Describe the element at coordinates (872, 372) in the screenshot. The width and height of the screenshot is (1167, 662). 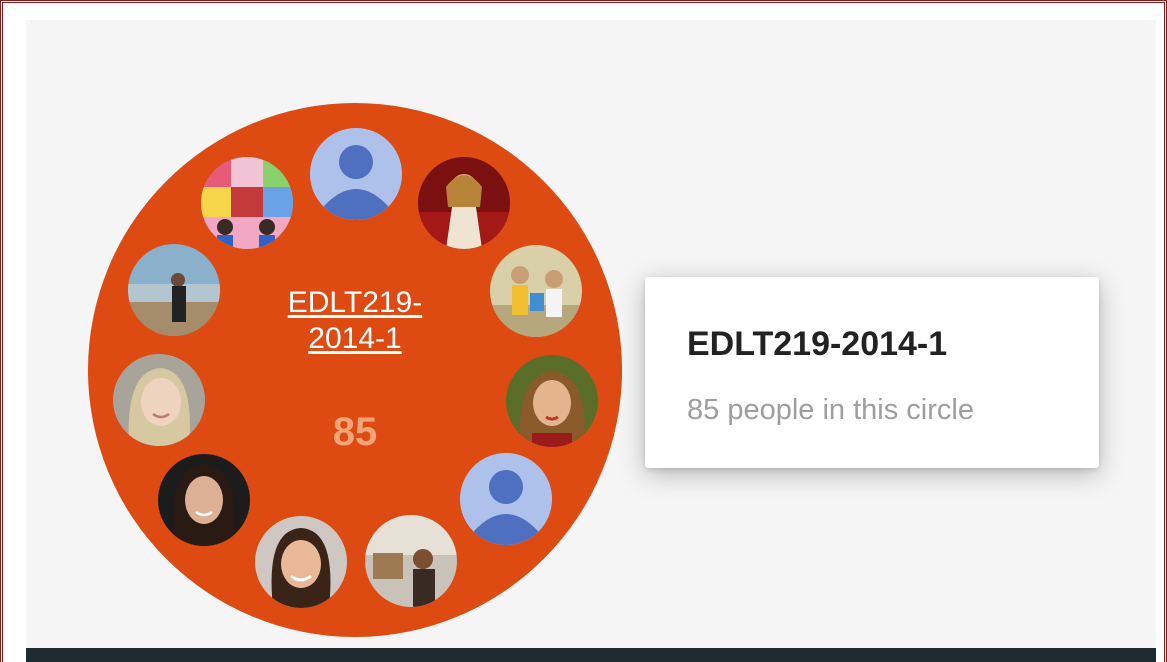
I see `circle-hovercard: EDLT219-2014-1 85 people in this circle` at that location.